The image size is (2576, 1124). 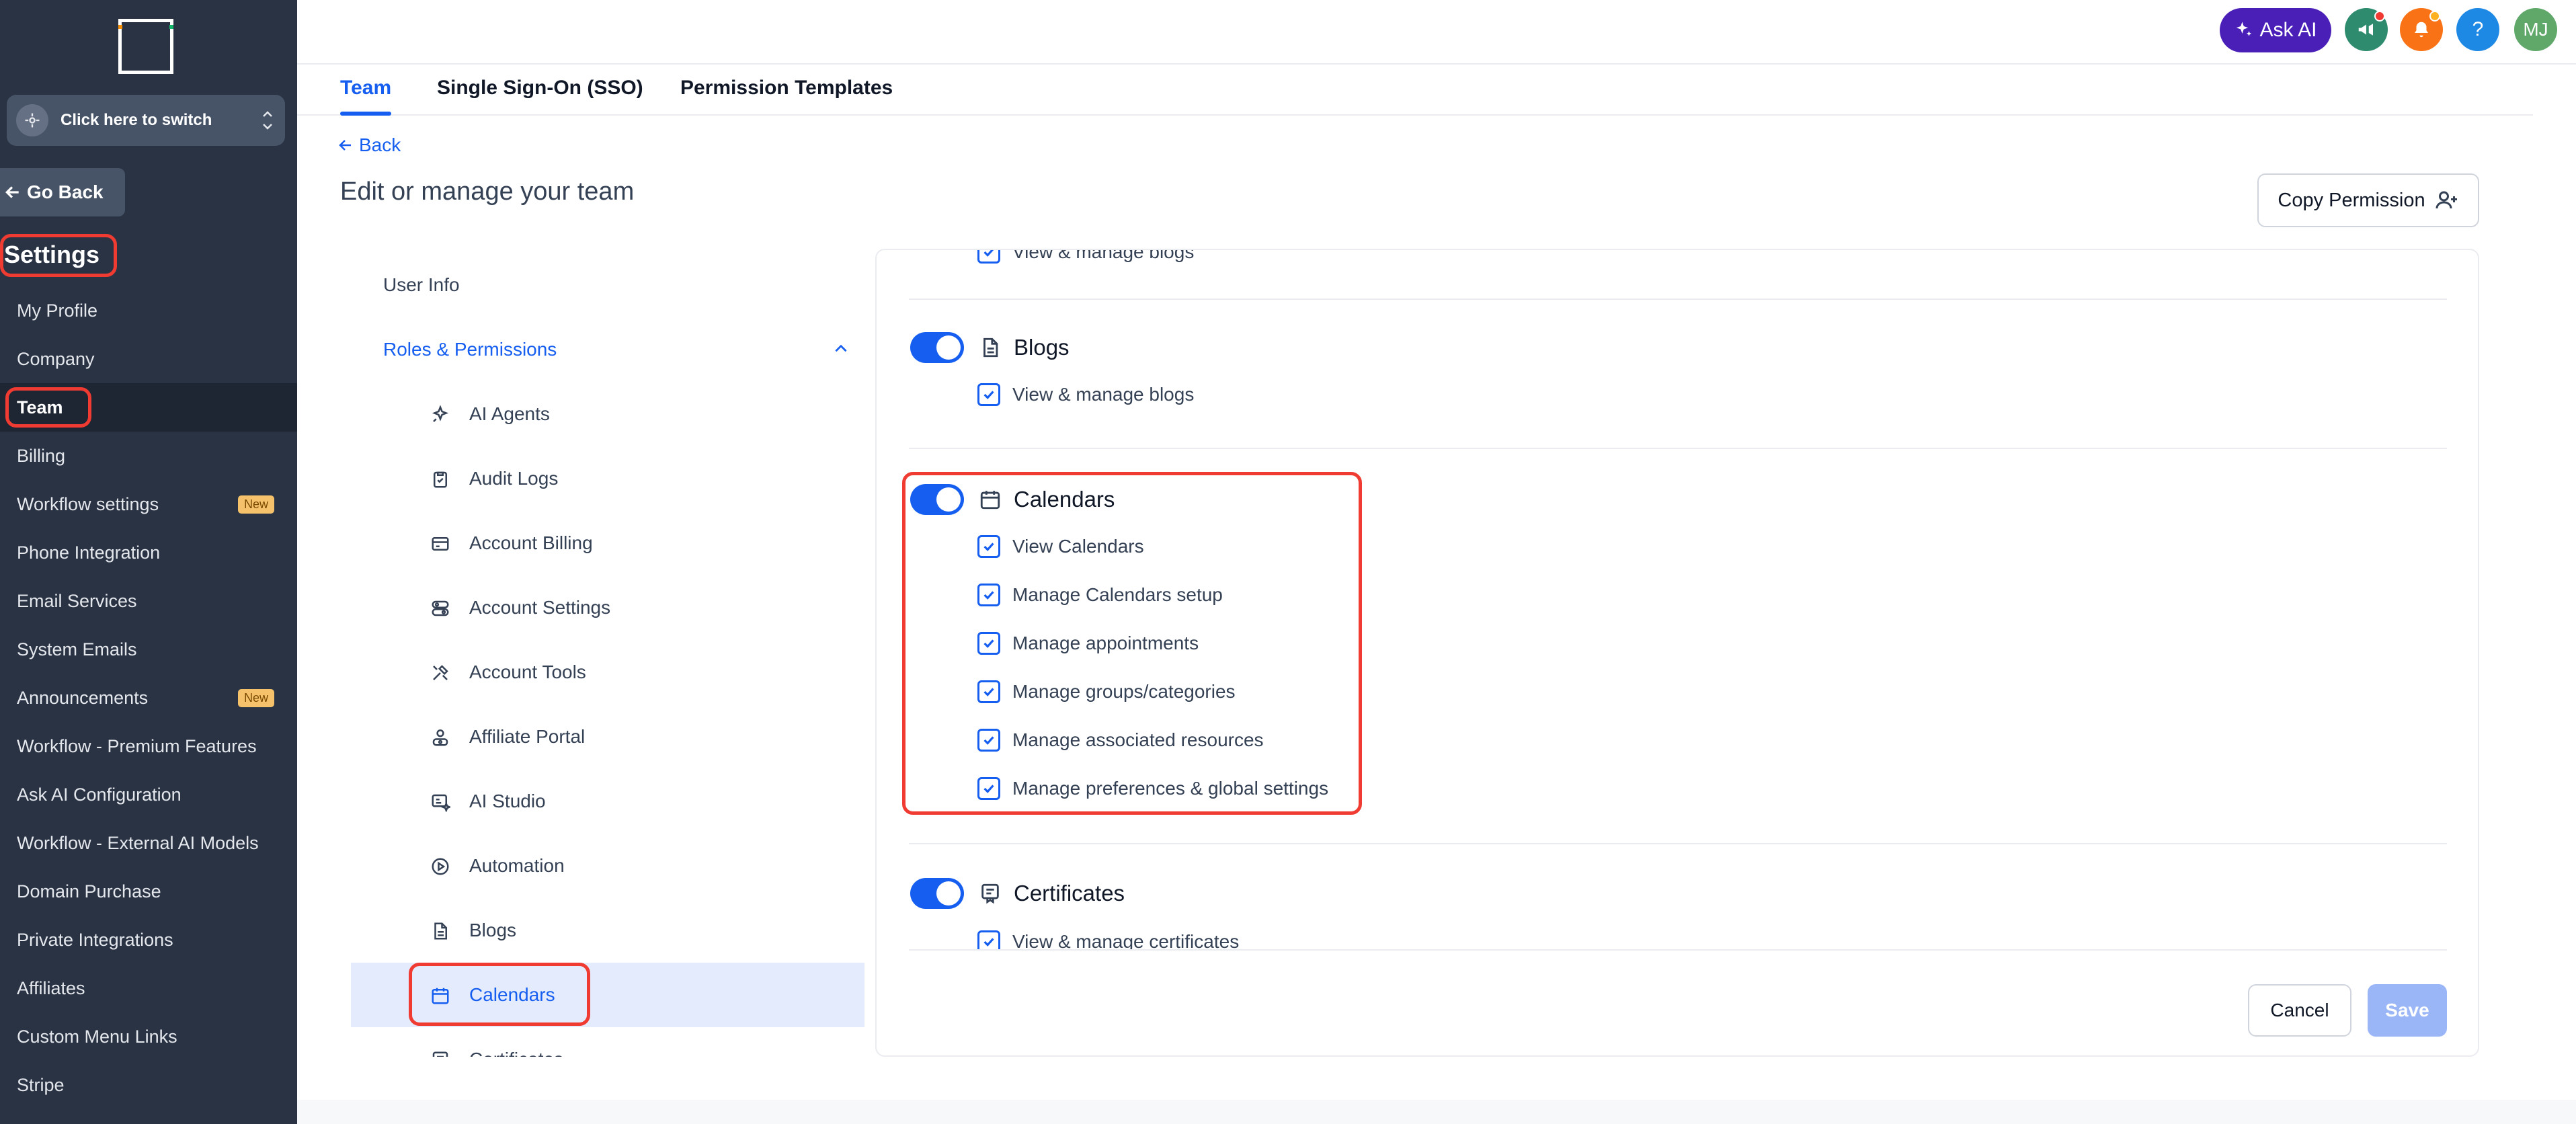 What do you see at coordinates (2299, 1010) in the screenshot?
I see `cancel-button: Cancel` at bounding box center [2299, 1010].